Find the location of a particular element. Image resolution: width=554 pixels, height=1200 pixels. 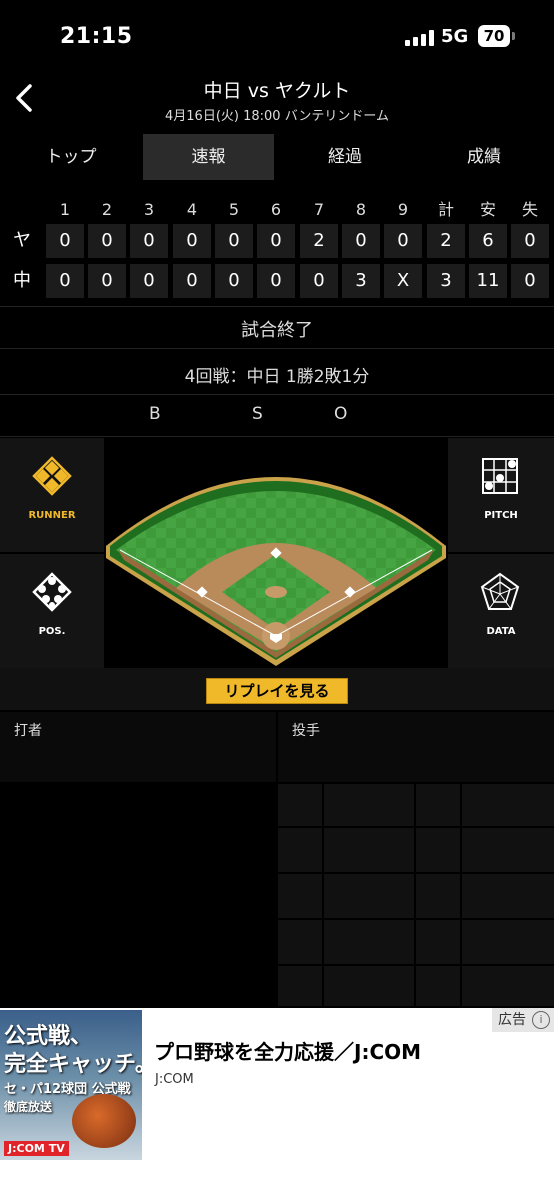

score-cell: X is located at coordinates (403, 281).